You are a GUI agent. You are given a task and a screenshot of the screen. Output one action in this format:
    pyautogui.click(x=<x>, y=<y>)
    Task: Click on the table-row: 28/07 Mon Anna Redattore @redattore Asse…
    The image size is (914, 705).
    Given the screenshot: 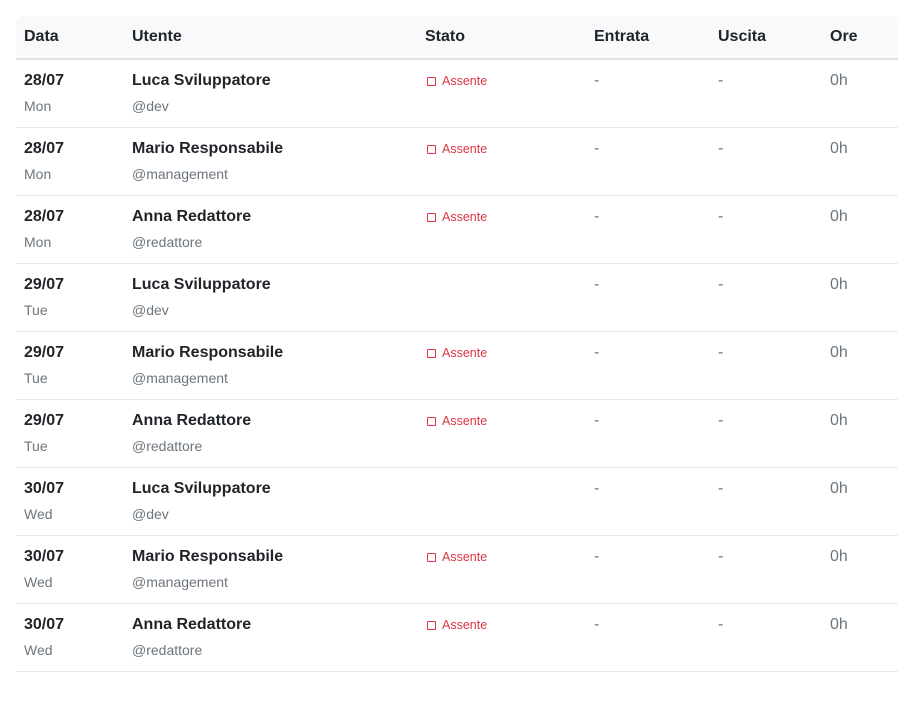 What is the action you would take?
    pyautogui.click(x=457, y=229)
    